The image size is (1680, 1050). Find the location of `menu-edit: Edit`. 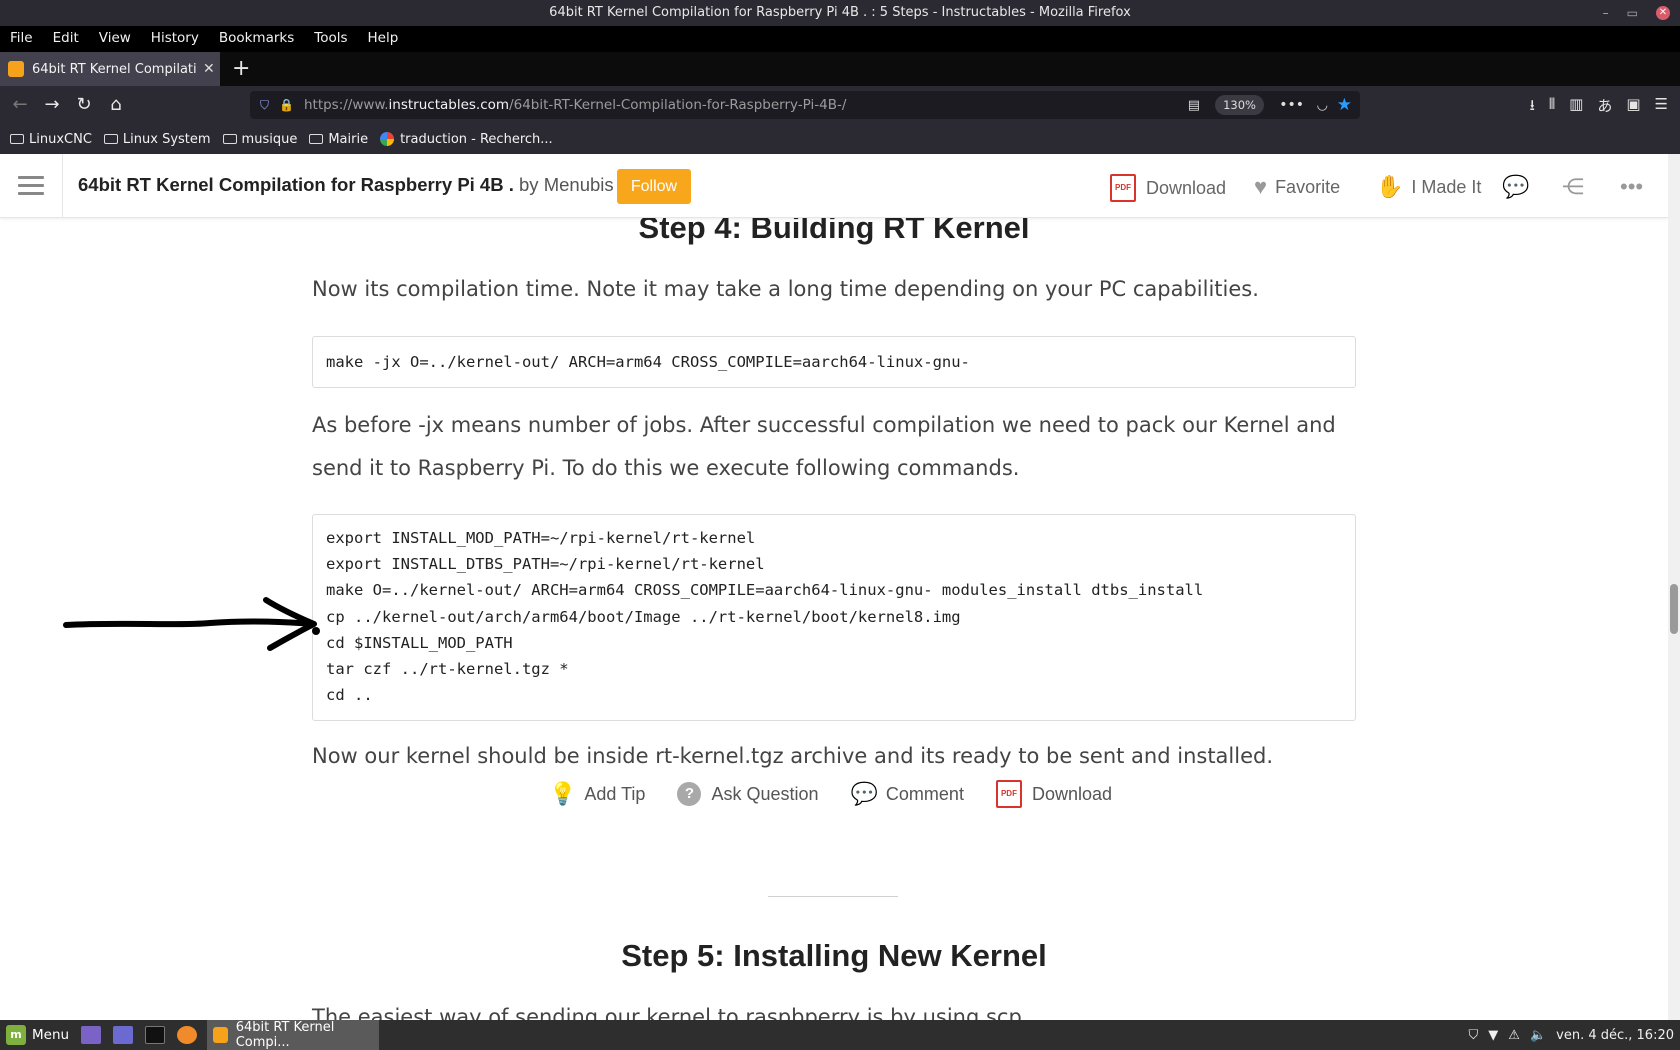

menu-edit: Edit is located at coordinates (66, 39).